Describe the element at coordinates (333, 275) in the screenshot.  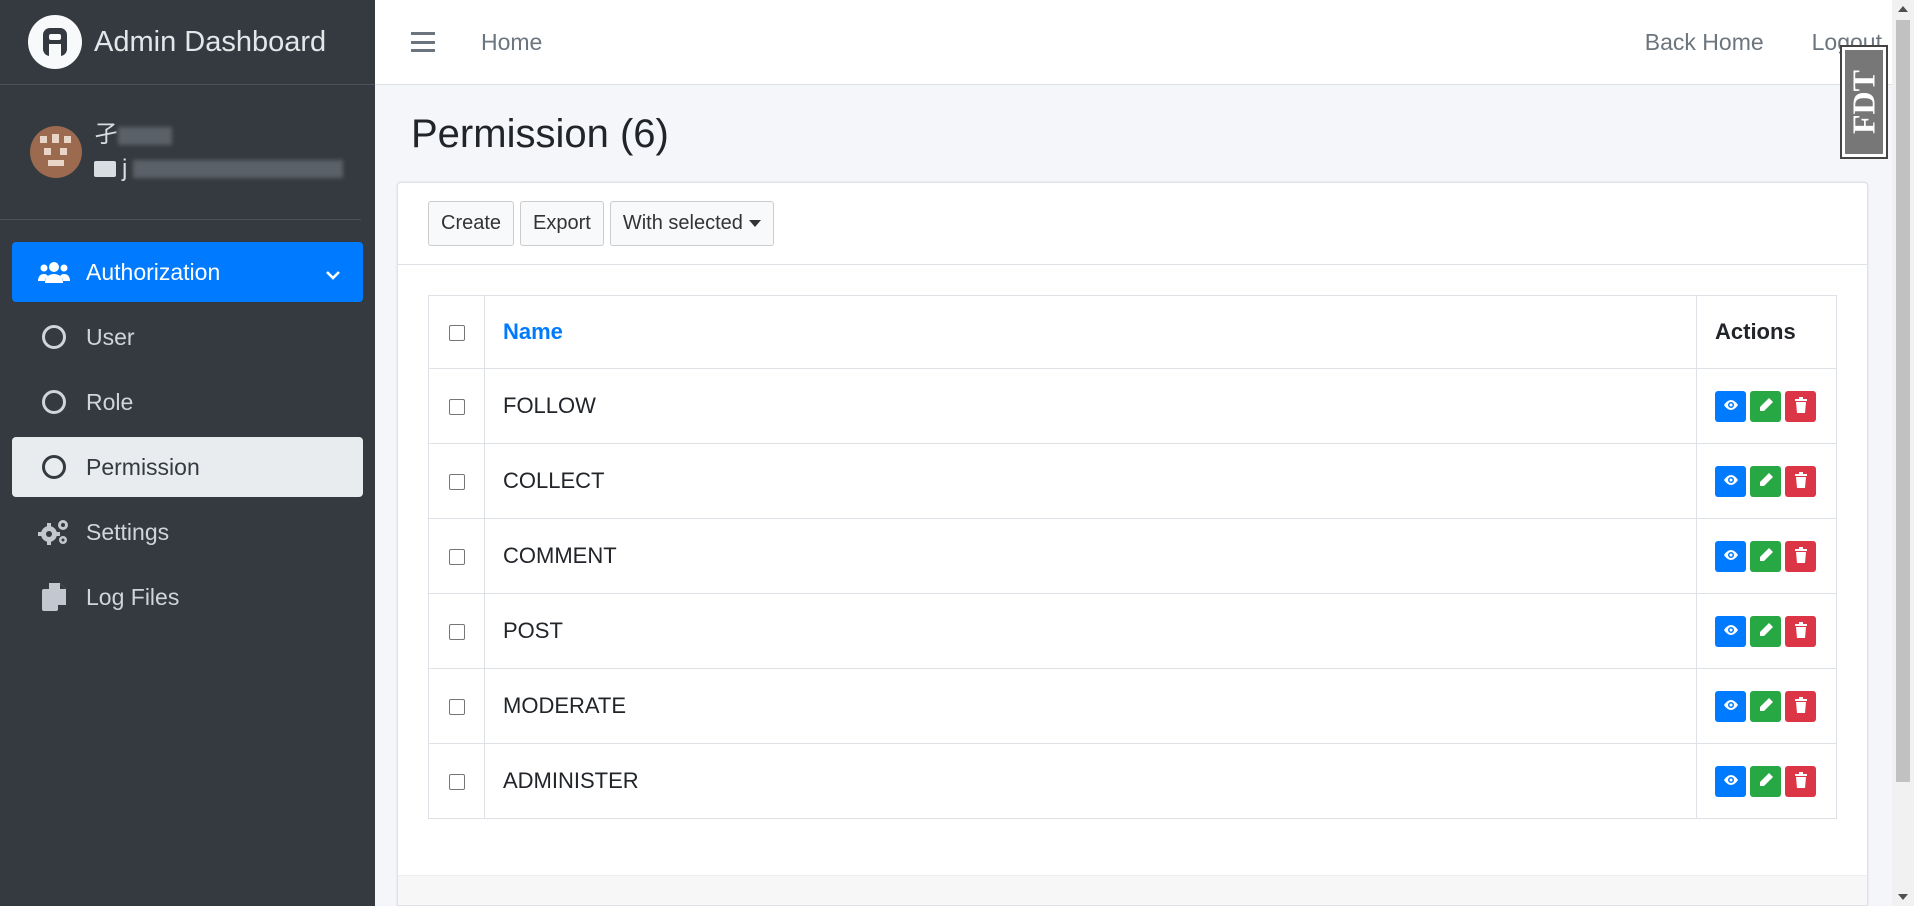
I see `chevron-down-icon` at that location.